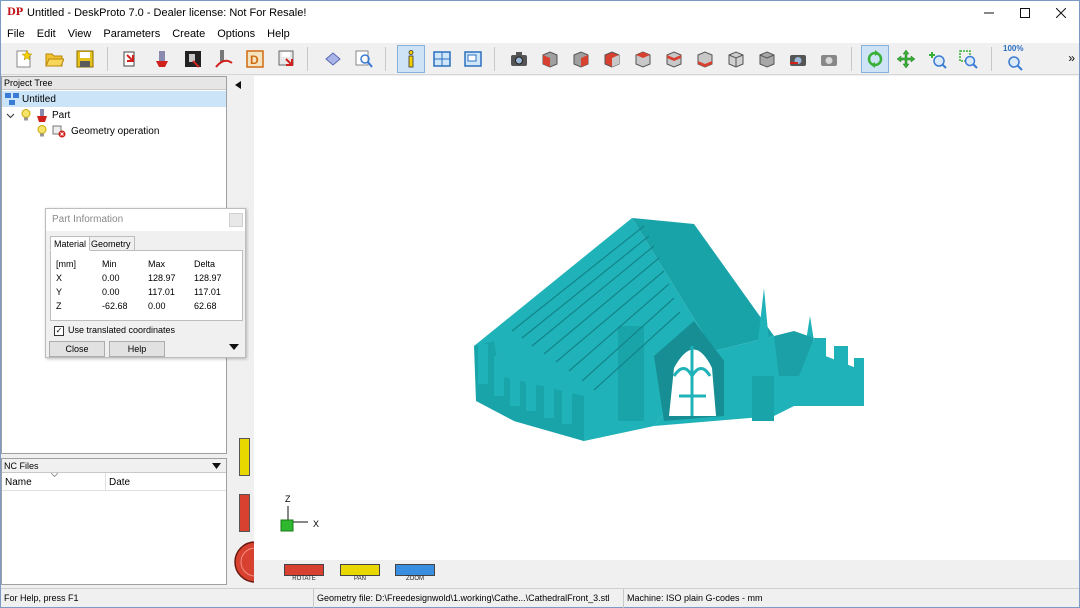 This screenshot has width=1080, height=608. What do you see at coordinates (364, 59) in the screenshot?
I see `preview-button` at bounding box center [364, 59].